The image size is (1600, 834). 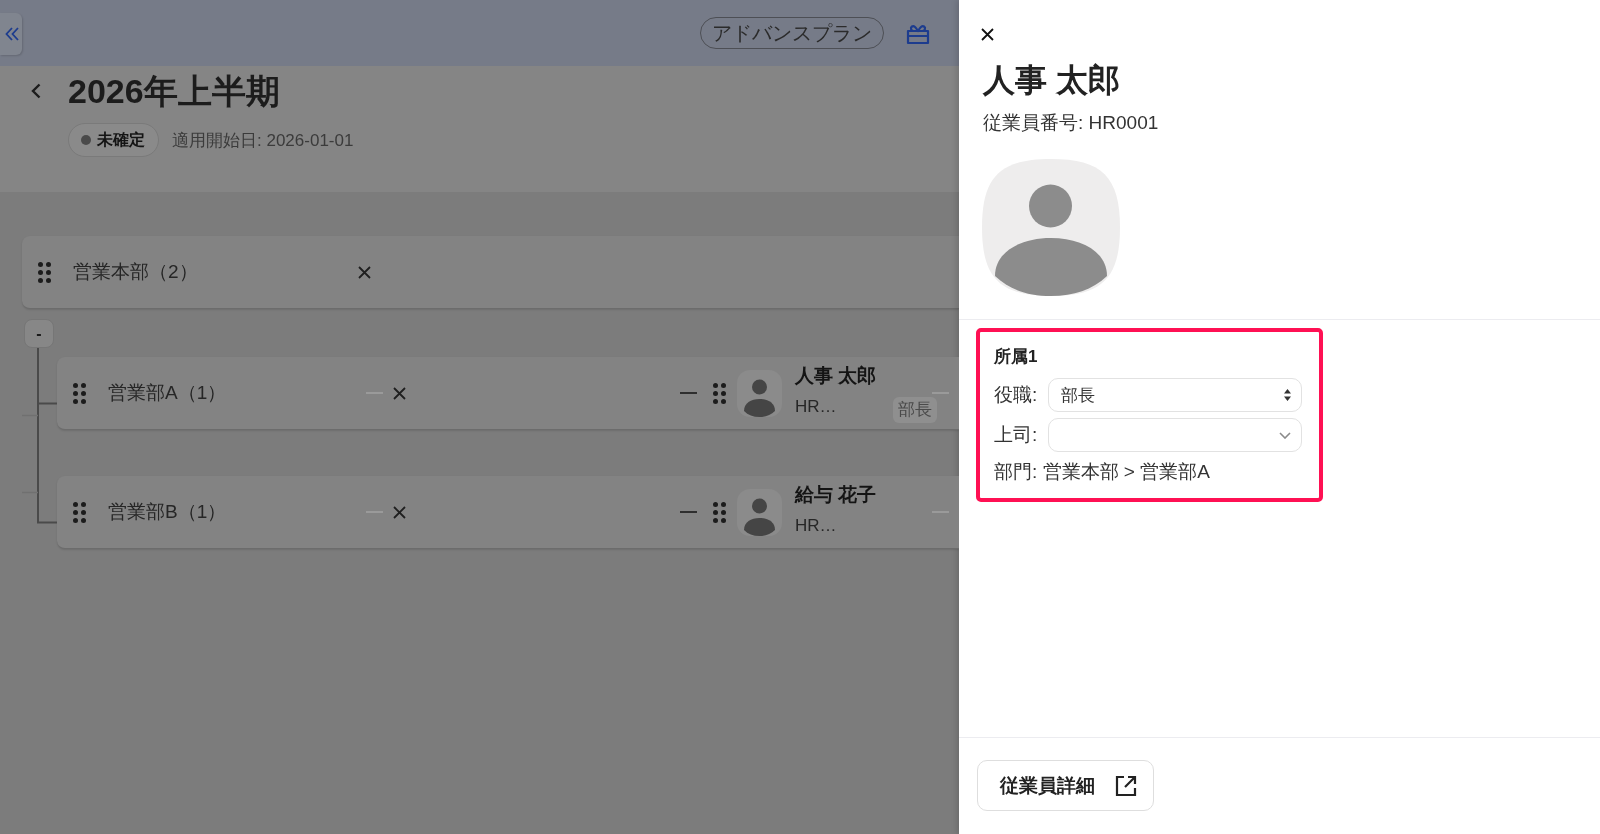 I want to click on start-date: 適用開始日: 2026-01-01, so click(x=263, y=140).